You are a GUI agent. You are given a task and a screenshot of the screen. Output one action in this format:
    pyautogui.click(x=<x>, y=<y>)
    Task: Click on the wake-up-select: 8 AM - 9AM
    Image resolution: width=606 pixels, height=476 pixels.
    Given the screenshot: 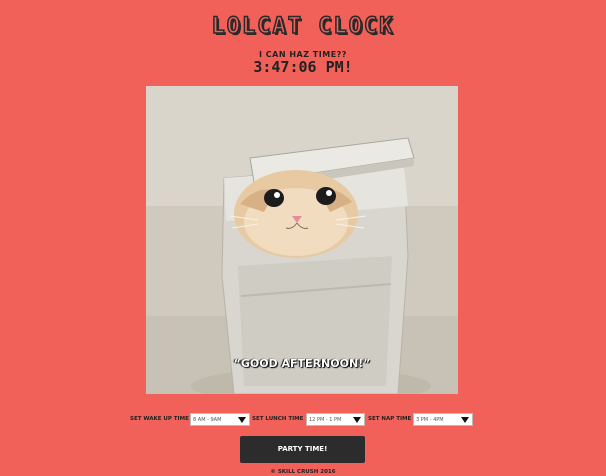 What is the action you would take?
    pyautogui.click(x=220, y=419)
    